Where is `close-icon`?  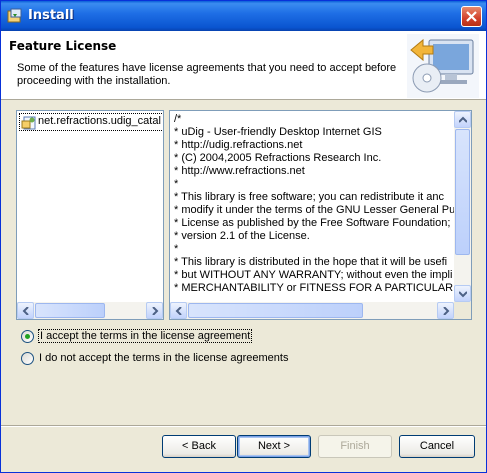 close-icon is located at coordinates (471, 16).